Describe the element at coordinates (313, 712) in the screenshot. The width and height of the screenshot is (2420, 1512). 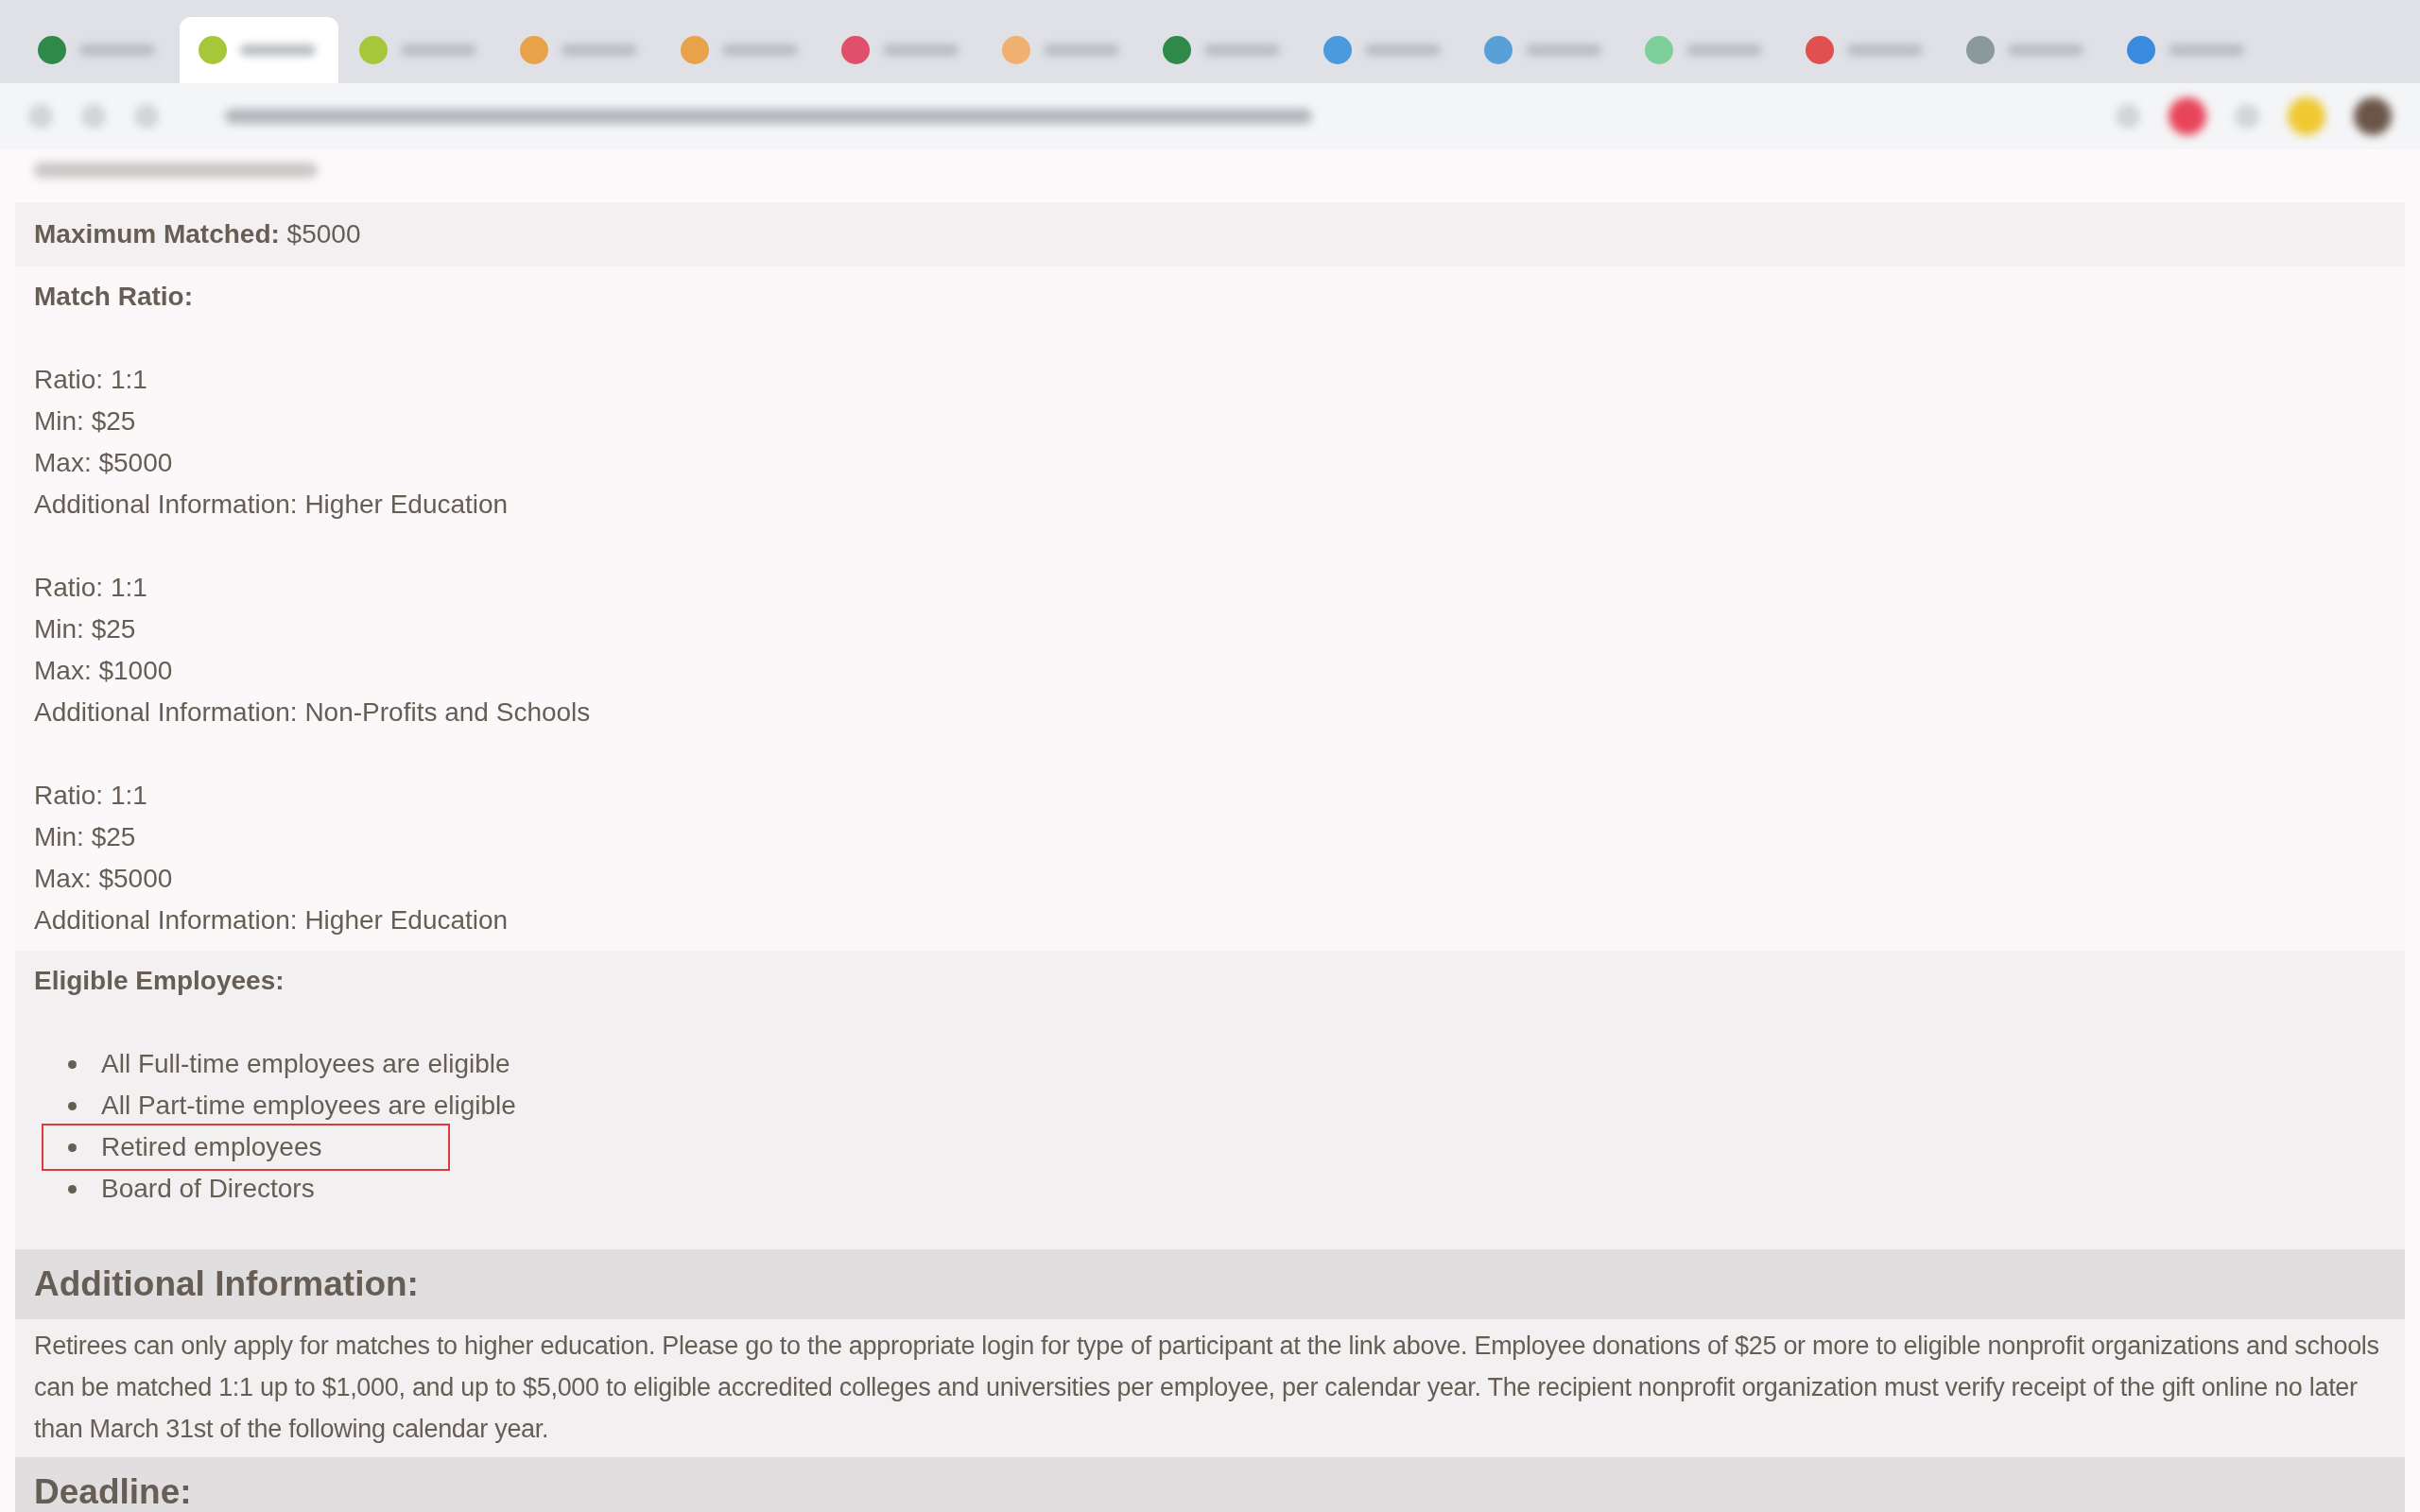
I see `ratio-line: Additional Information: Non-Profits and Schools` at that location.